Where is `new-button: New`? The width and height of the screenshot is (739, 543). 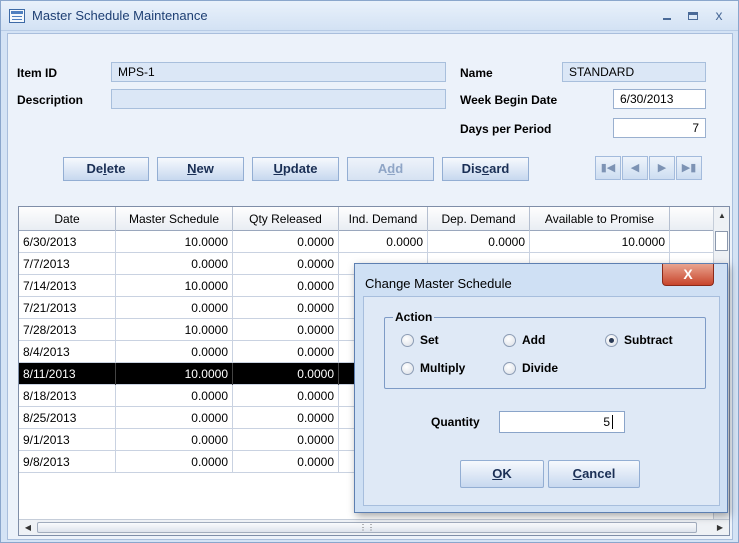
new-button: New is located at coordinates (200, 169).